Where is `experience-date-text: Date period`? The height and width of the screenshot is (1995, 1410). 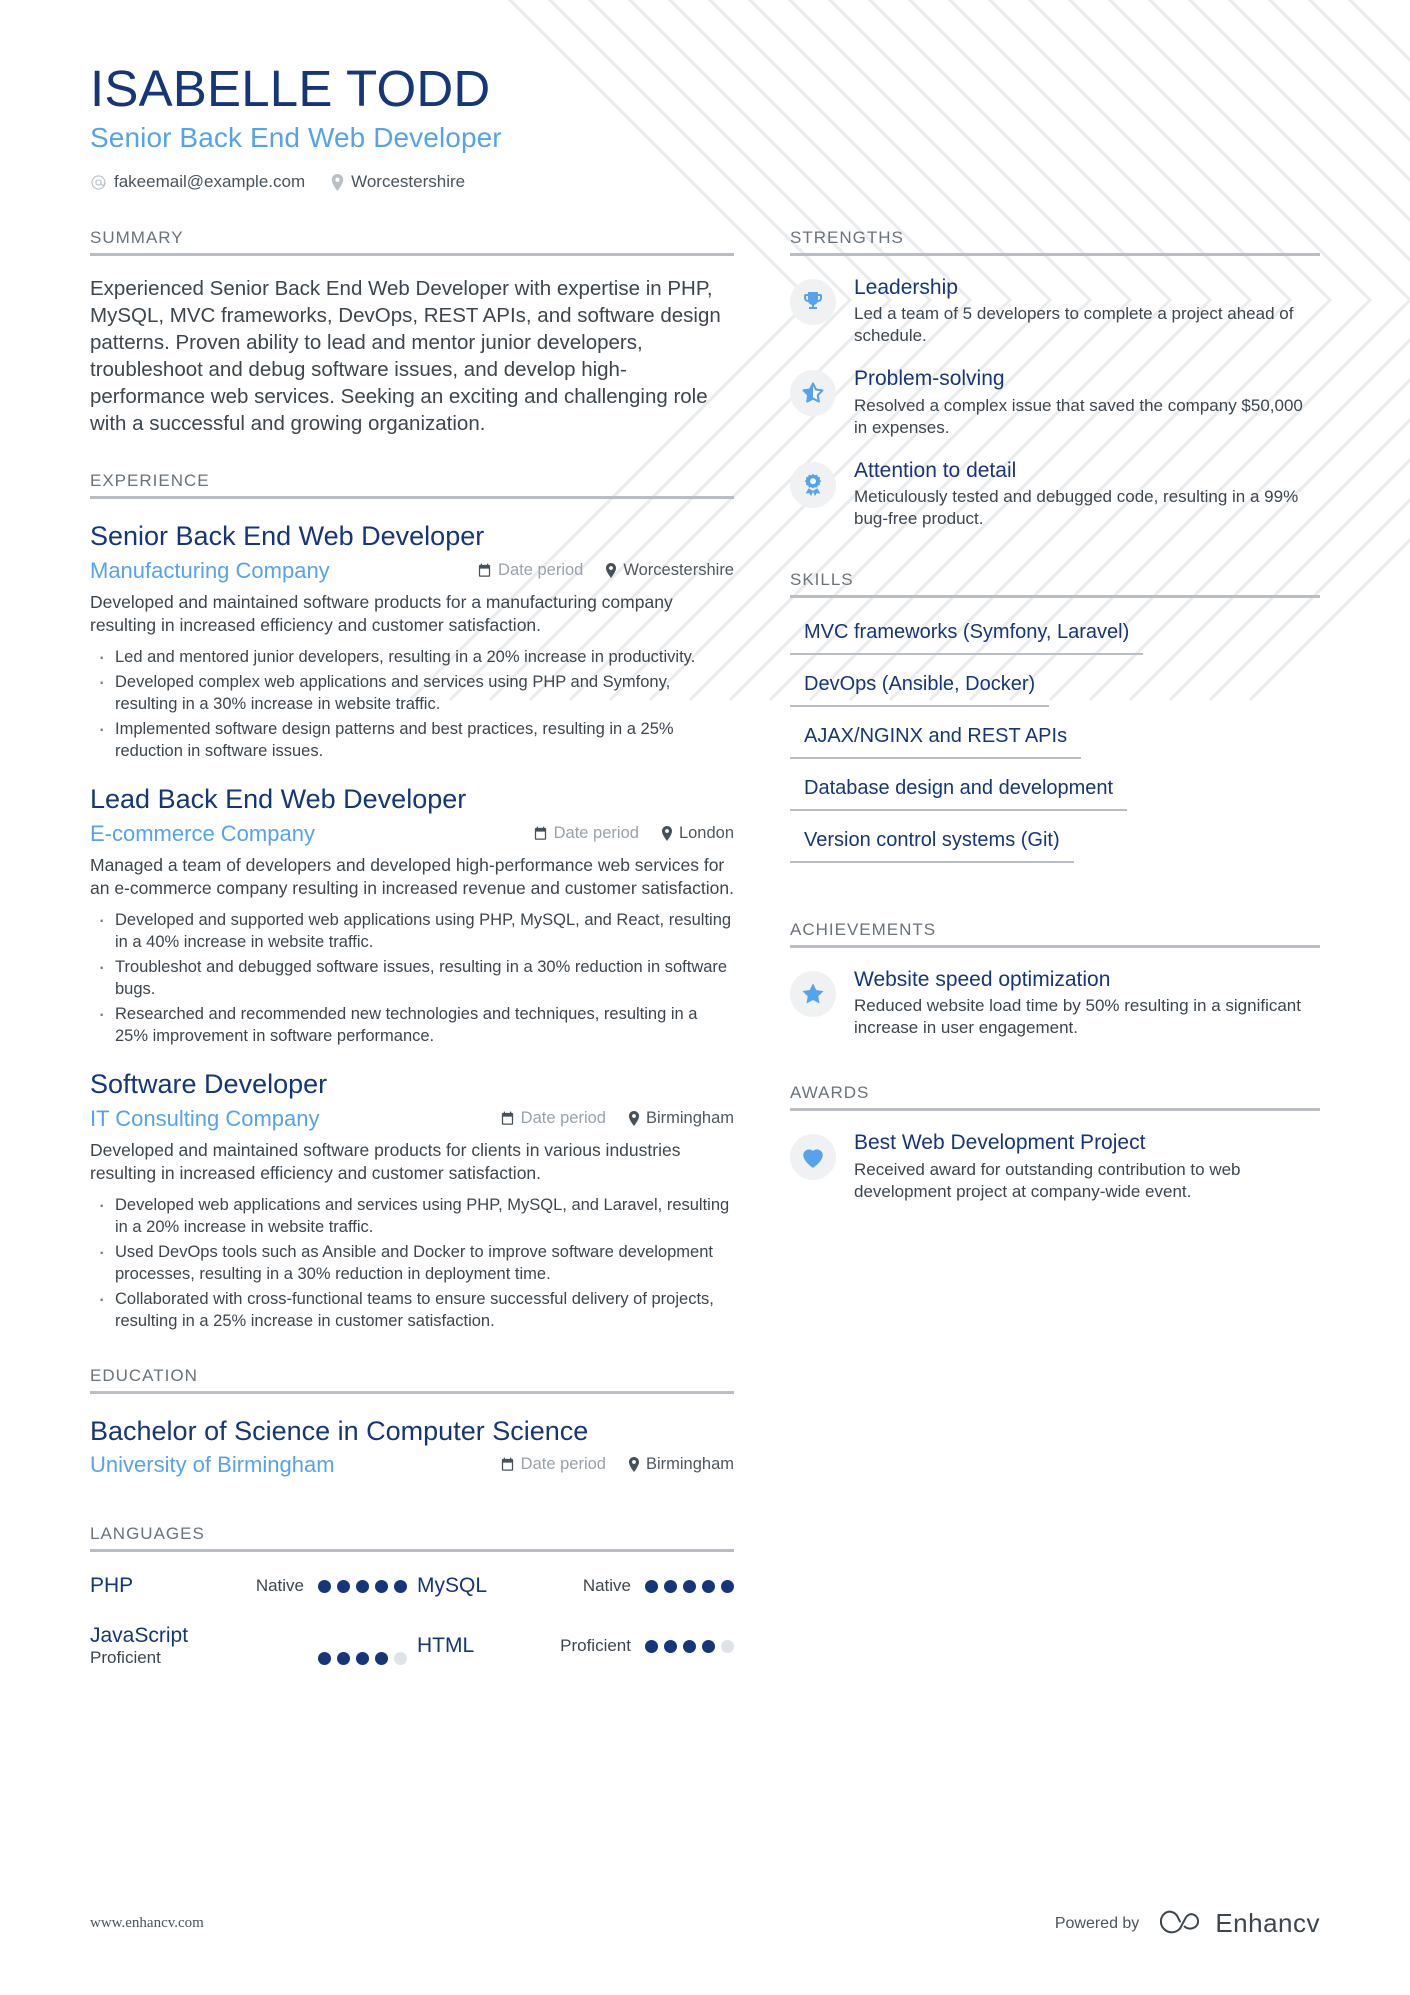
experience-date-text: Date period is located at coordinates (563, 1118).